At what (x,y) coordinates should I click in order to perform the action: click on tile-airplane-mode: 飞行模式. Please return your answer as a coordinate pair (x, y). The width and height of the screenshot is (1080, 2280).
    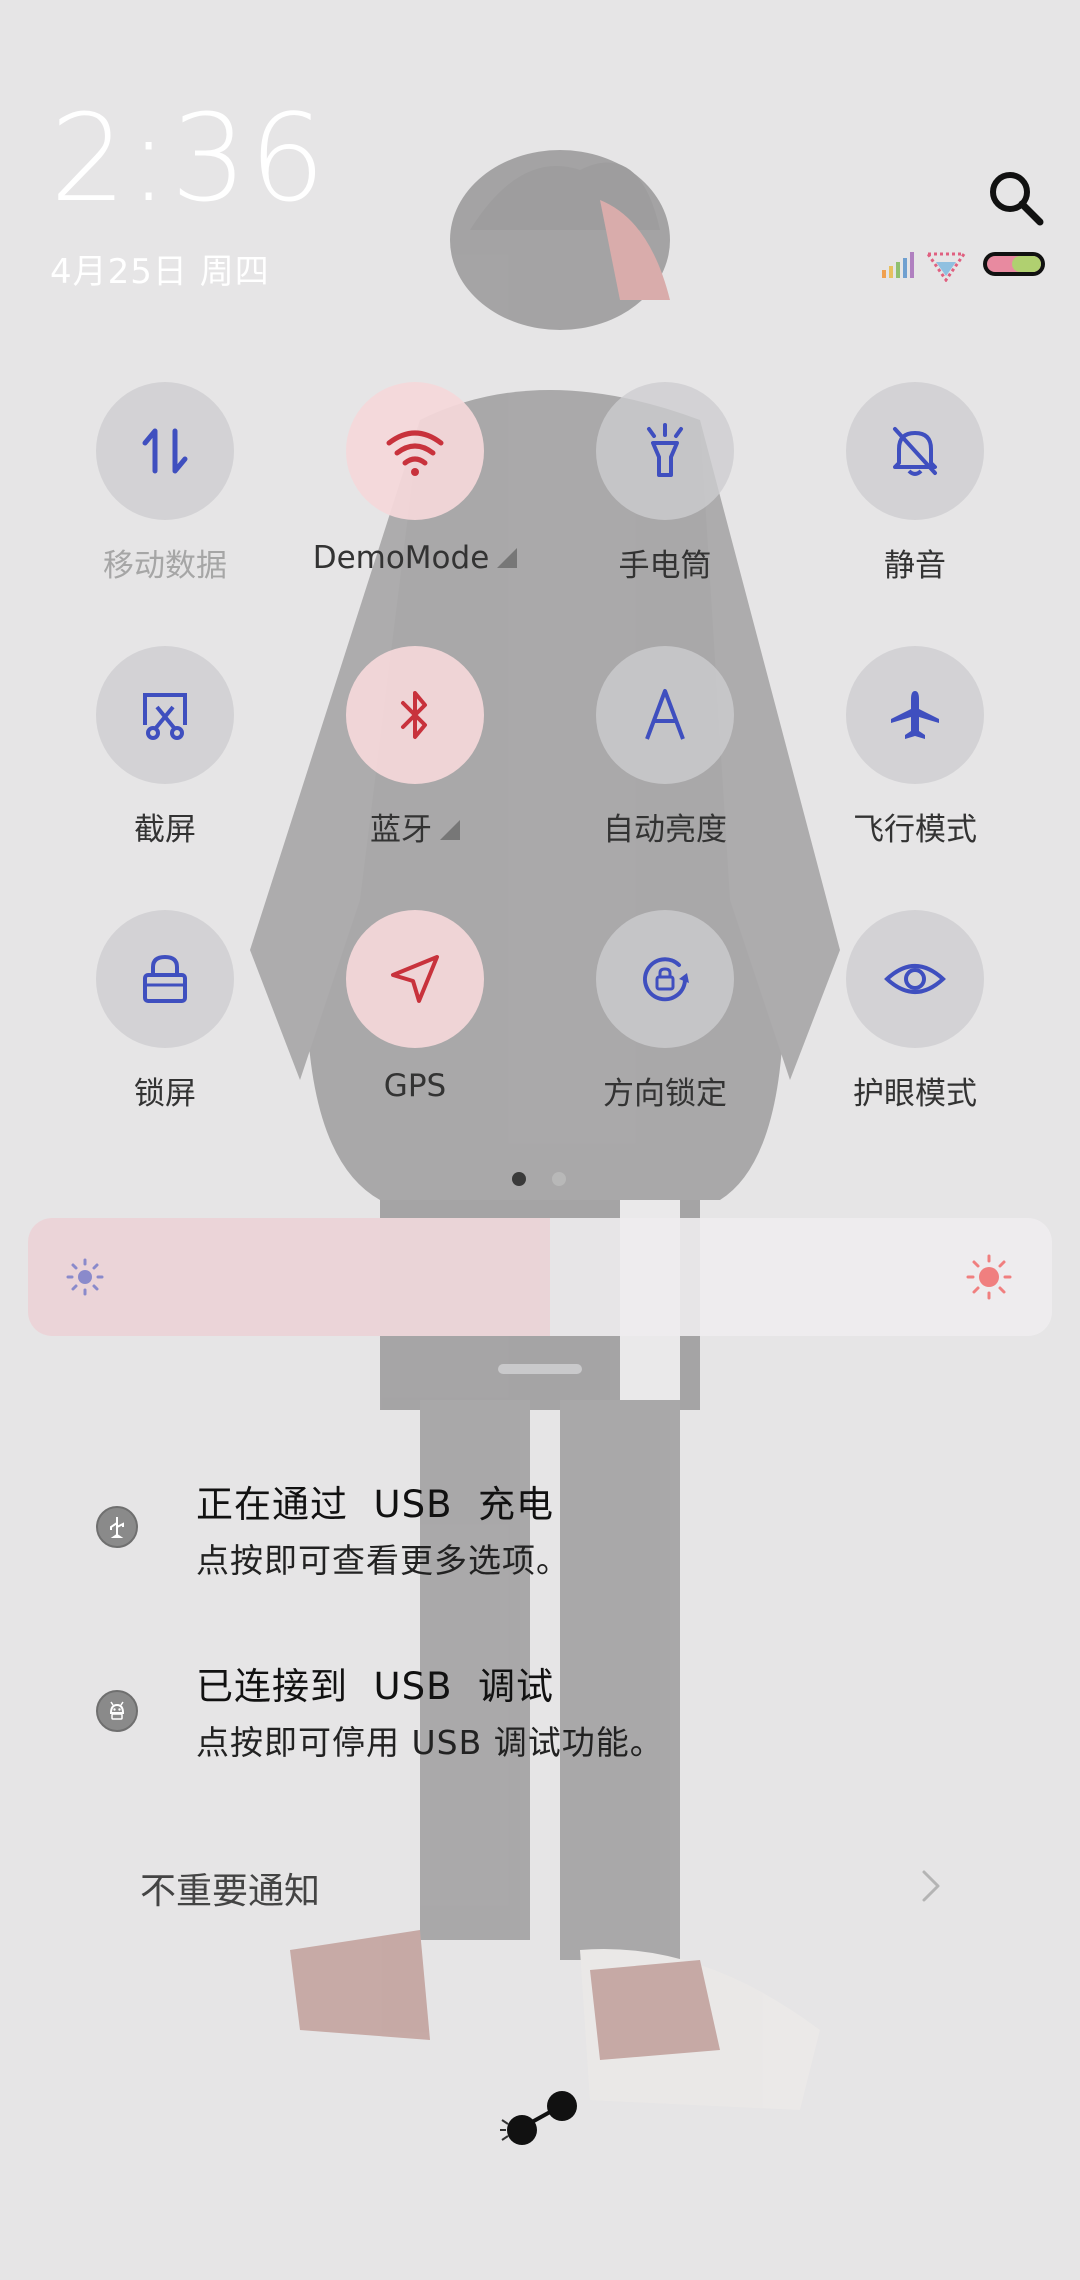
    Looking at the image, I should click on (915, 747).